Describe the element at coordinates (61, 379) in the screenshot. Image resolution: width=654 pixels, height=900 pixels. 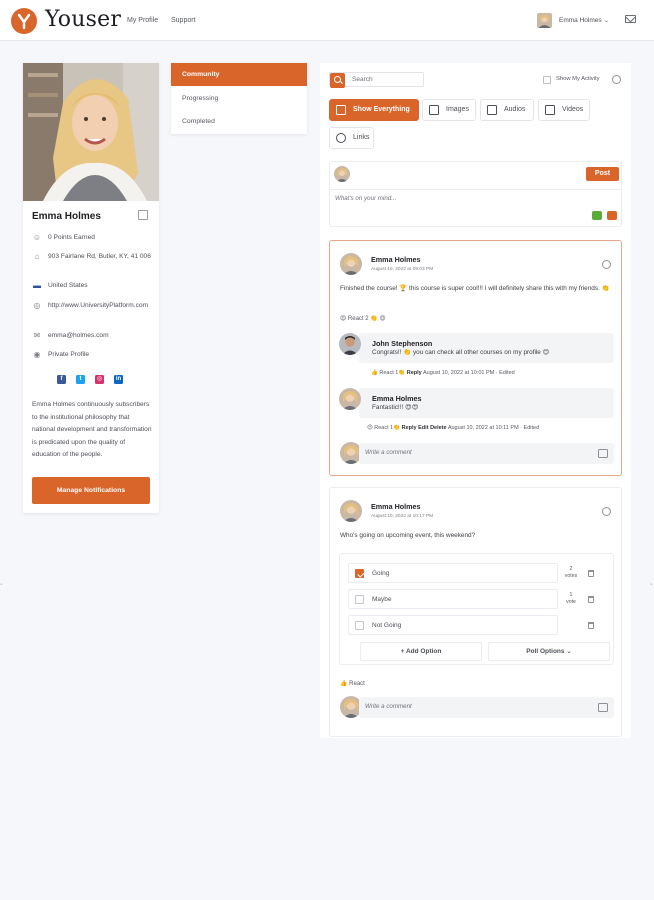
I see `facebook-icon: f` at that location.